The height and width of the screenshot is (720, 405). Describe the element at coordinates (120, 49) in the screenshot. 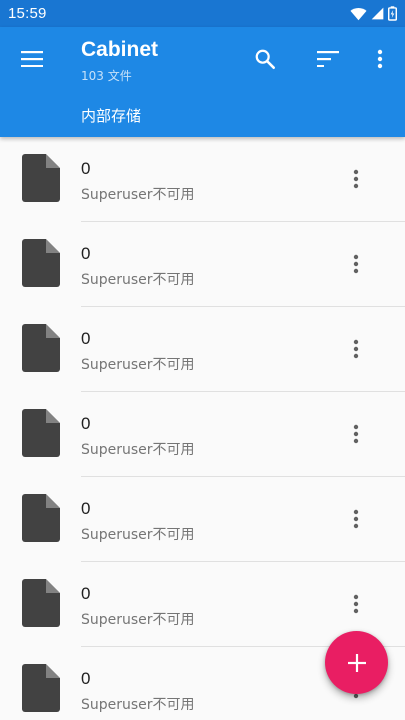

I see `page-title: Cabinet` at that location.